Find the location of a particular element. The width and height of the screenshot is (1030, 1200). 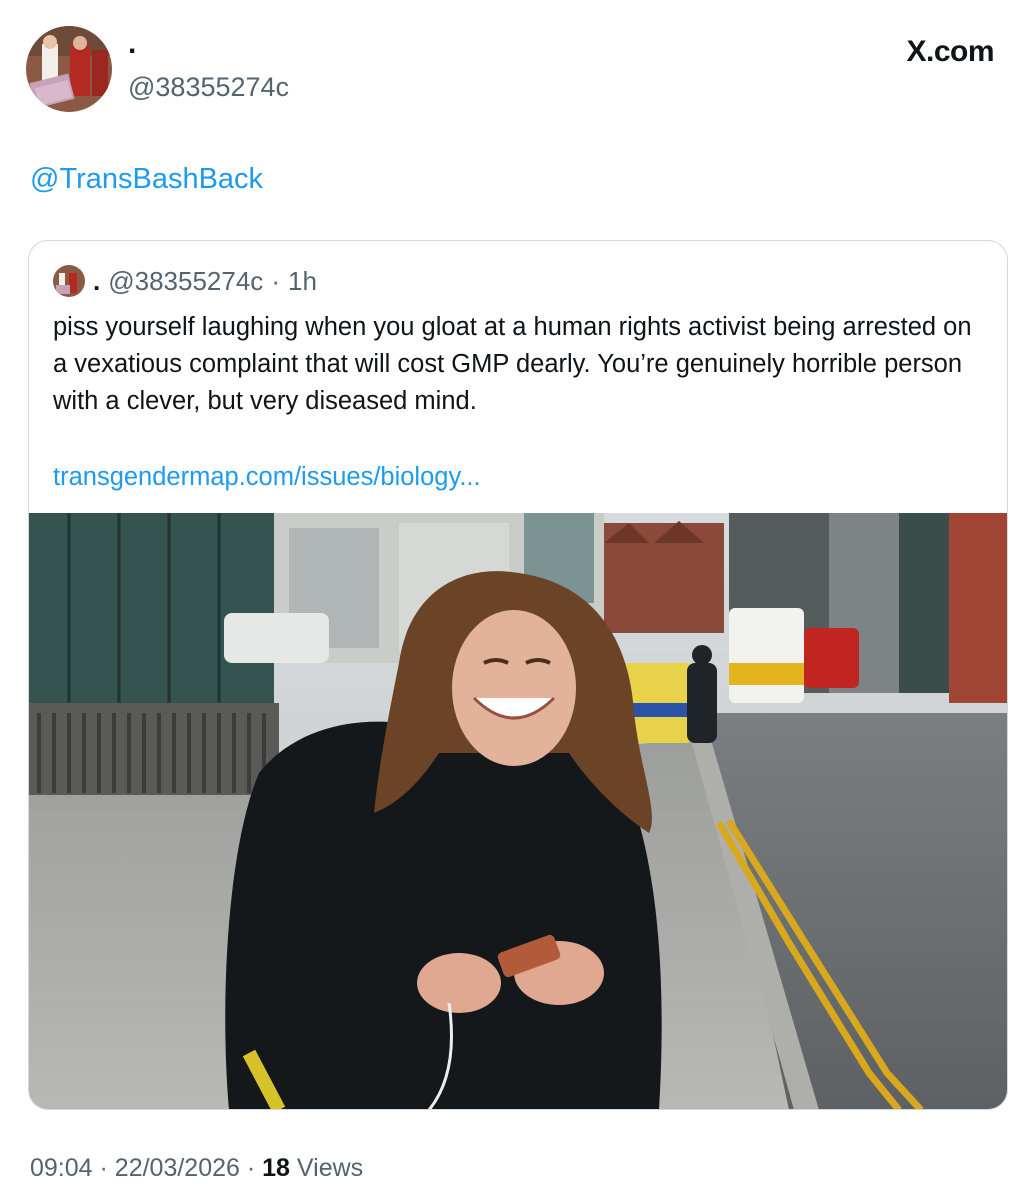

quoted-author-avatar is located at coordinates (69, 281).